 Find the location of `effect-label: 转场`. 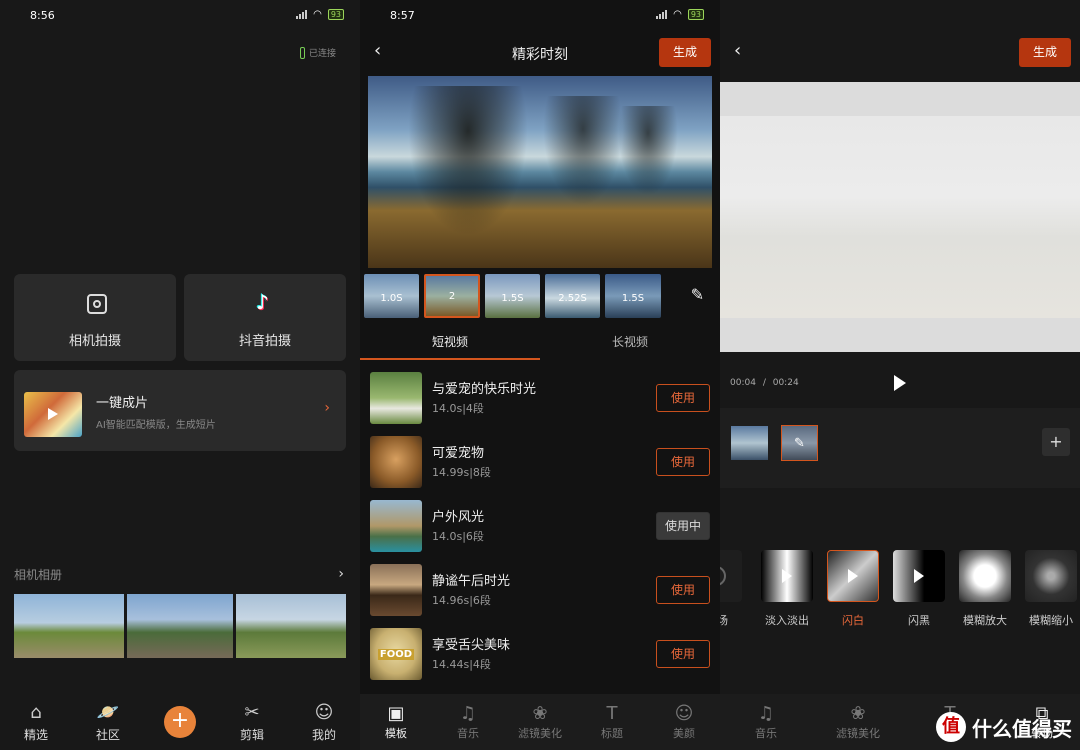

effect-label: 转场 is located at coordinates (724, 620).